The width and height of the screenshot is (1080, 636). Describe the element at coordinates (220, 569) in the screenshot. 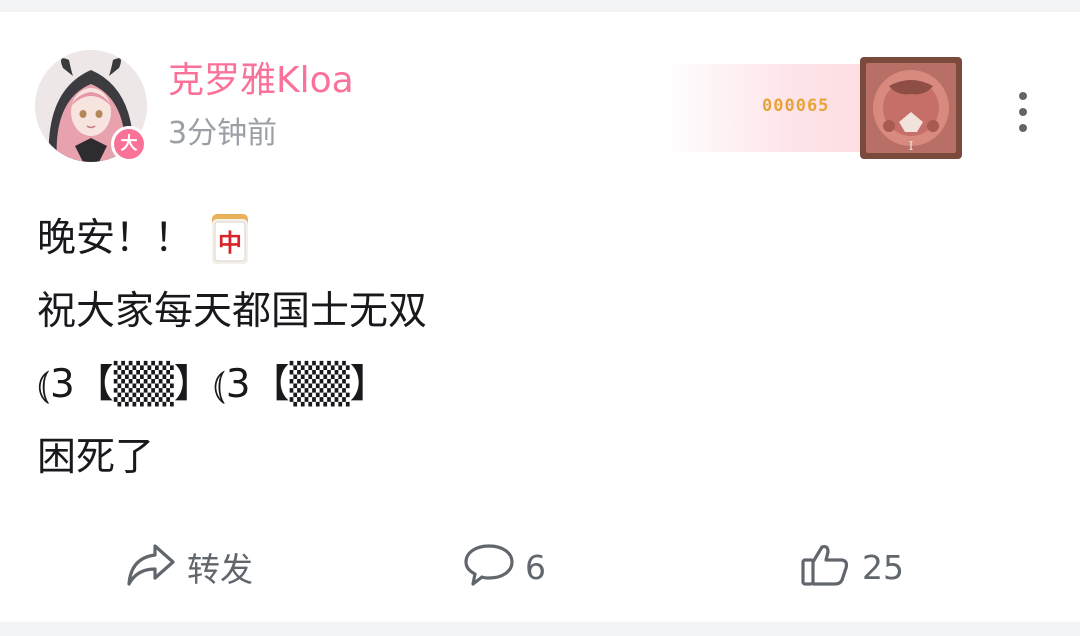

I see `share-label: 转发` at that location.